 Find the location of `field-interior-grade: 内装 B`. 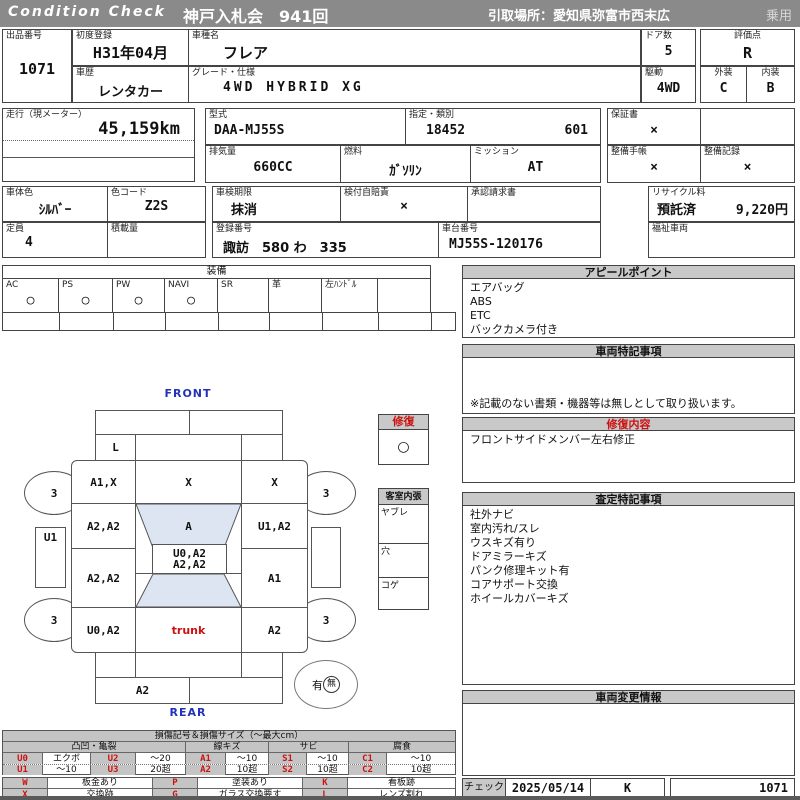

field-interior-grade: 内装 B is located at coordinates (770, 84).